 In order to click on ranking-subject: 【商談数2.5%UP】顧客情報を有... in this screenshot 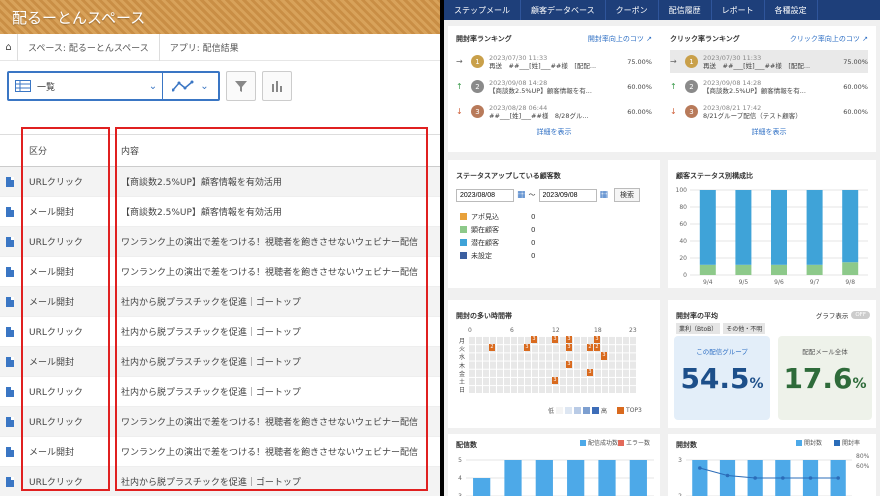, I will do `click(754, 90)`.